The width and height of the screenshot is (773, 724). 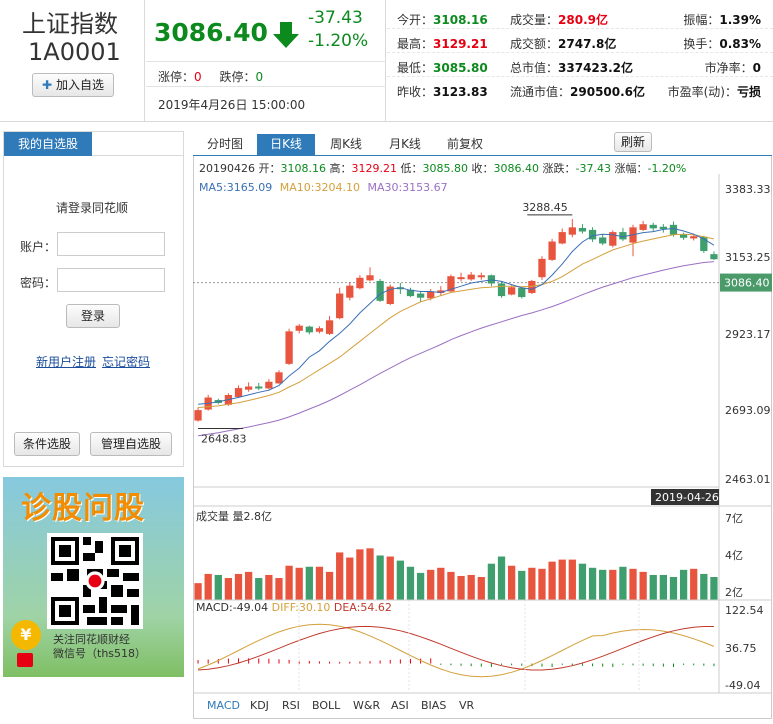 What do you see at coordinates (48, 144) in the screenshot?
I see `watchlist-tab: 我的自选股` at bounding box center [48, 144].